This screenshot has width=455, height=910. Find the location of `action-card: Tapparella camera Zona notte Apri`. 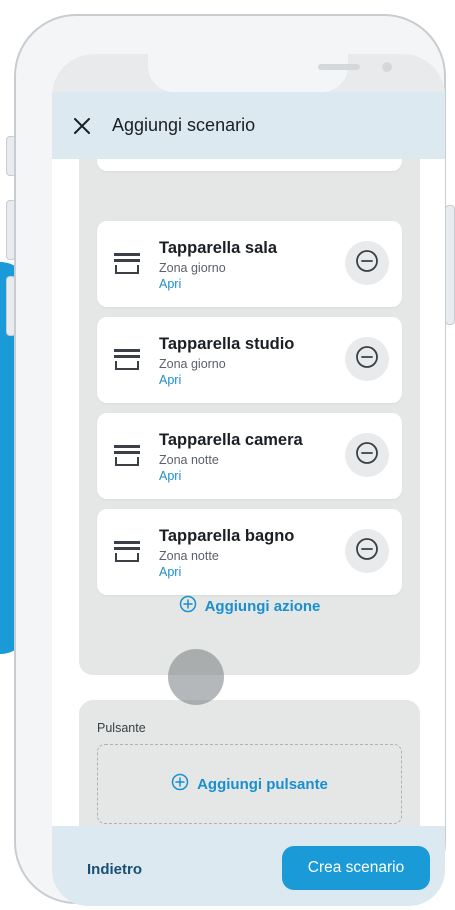

action-card: Tapparella camera Zona notte Apri is located at coordinates (249, 456).